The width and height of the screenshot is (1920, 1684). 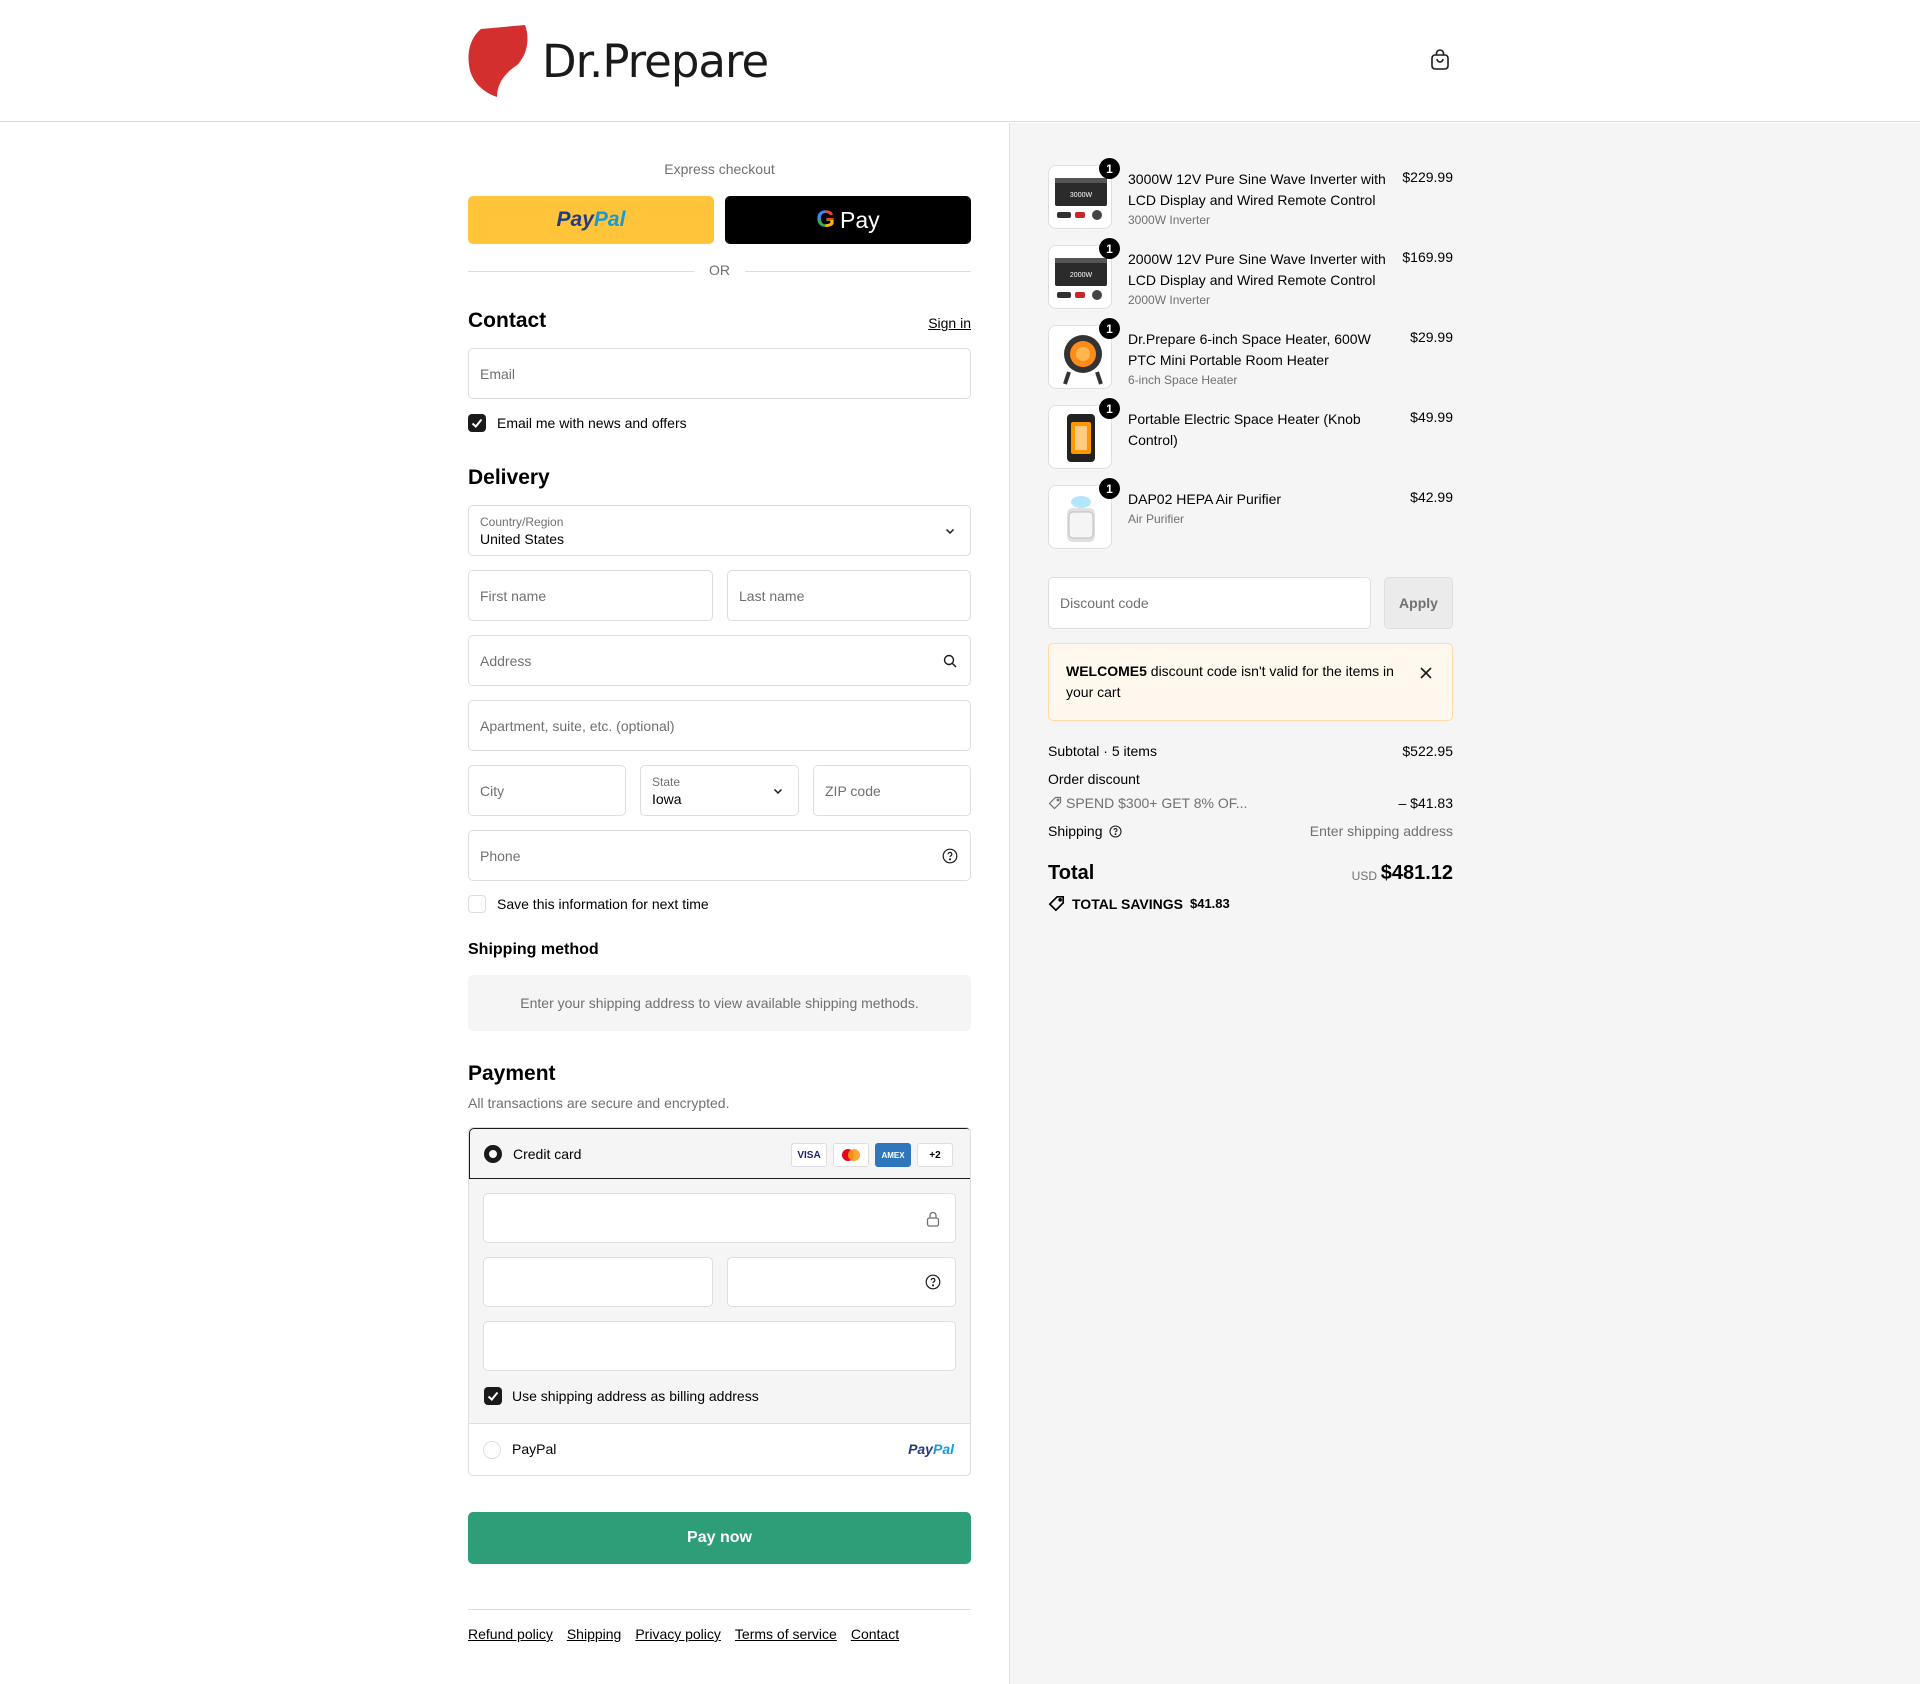 I want to click on total-savings: TOTAL SAVINGS $41.83, so click(x=1139, y=903).